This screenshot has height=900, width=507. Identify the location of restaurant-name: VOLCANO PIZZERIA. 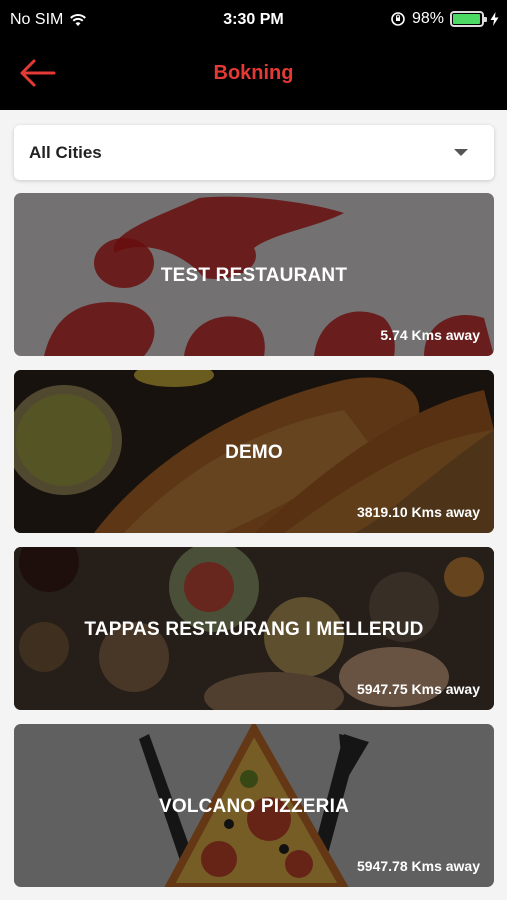
(254, 806).